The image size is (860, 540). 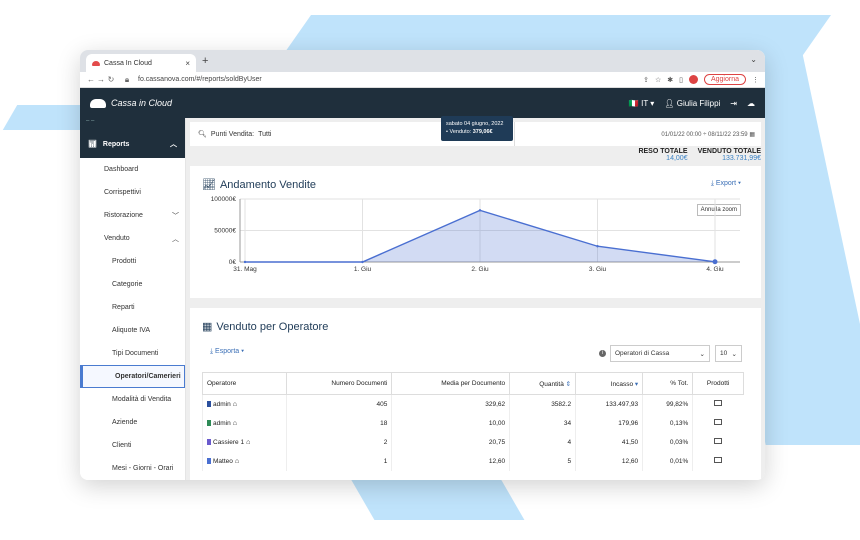 What do you see at coordinates (718, 210) in the screenshot?
I see `reset-zoom-button: Annulla zoom` at bounding box center [718, 210].